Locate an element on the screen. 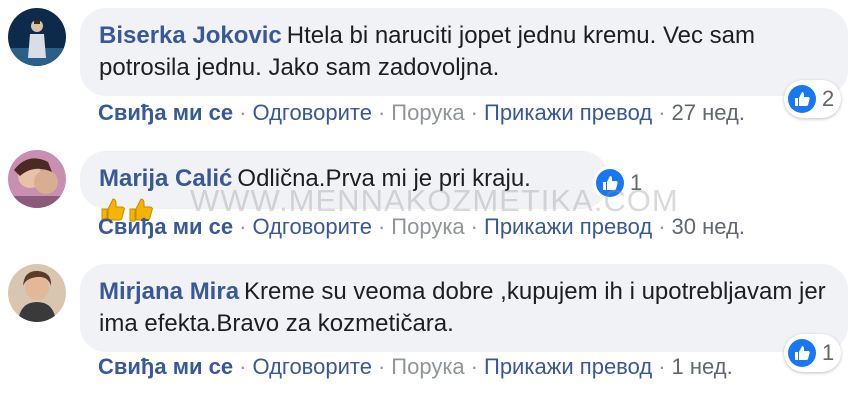 Image resolution: width=855 pixels, height=403 pixels. reaction-number: 2 is located at coordinates (828, 98).